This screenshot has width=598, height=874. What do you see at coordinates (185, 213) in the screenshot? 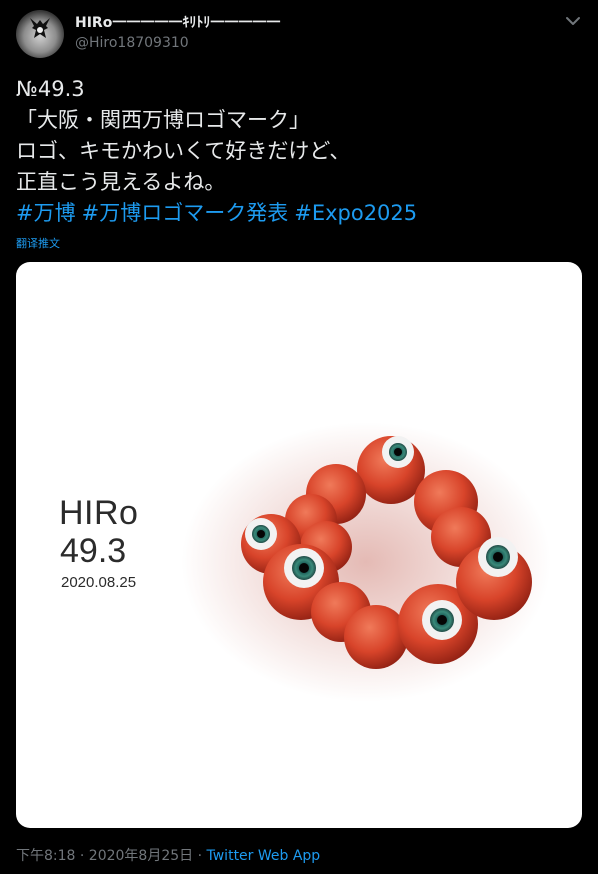
I see `hashtag-link: #万博ロゴマーク発表` at bounding box center [185, 213].